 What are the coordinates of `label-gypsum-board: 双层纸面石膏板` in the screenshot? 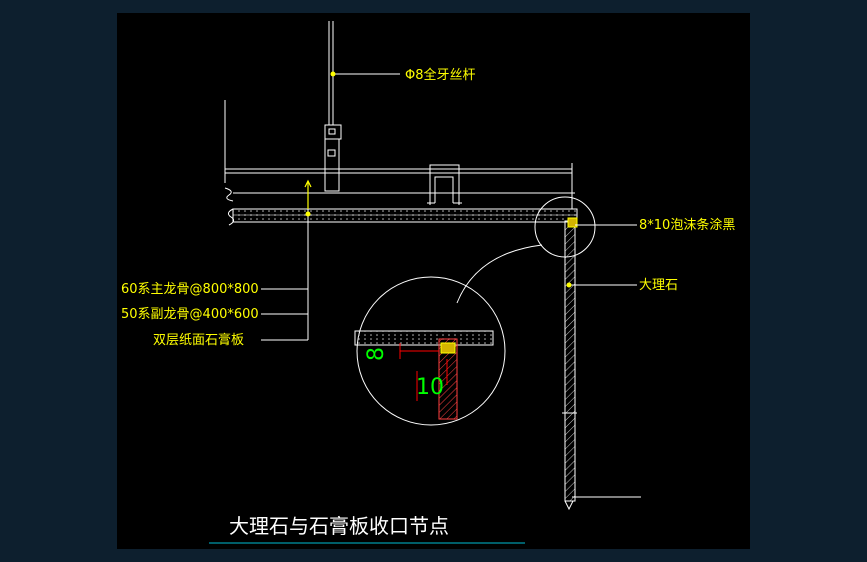 It's located at (198, 340).